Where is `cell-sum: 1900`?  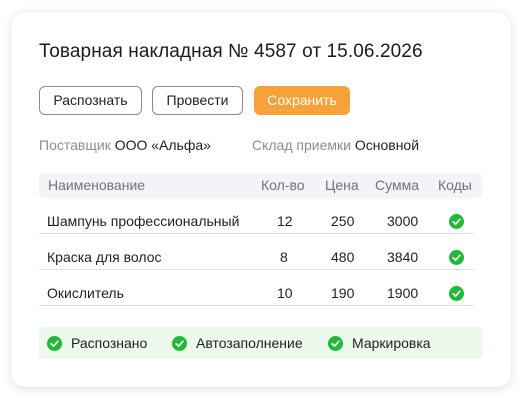 cell-sum: 1900 is located at coordinates (403, 293).